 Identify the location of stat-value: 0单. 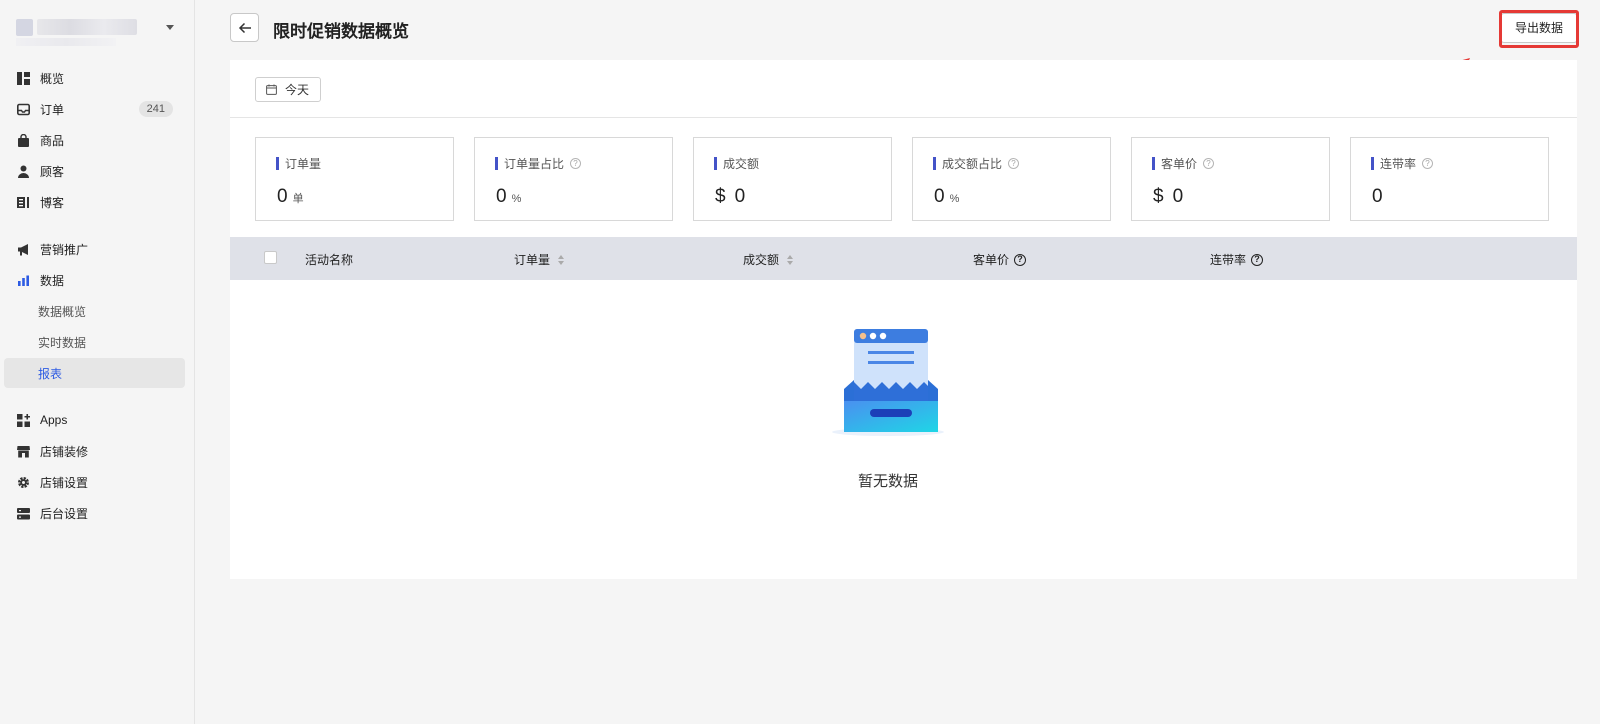
(290, 196).